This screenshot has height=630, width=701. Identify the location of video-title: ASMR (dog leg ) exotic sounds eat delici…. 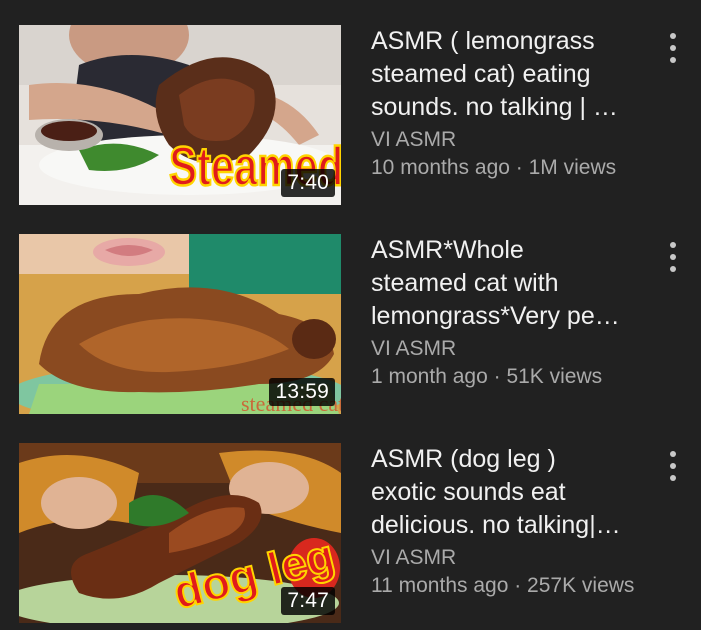
(506, 492).